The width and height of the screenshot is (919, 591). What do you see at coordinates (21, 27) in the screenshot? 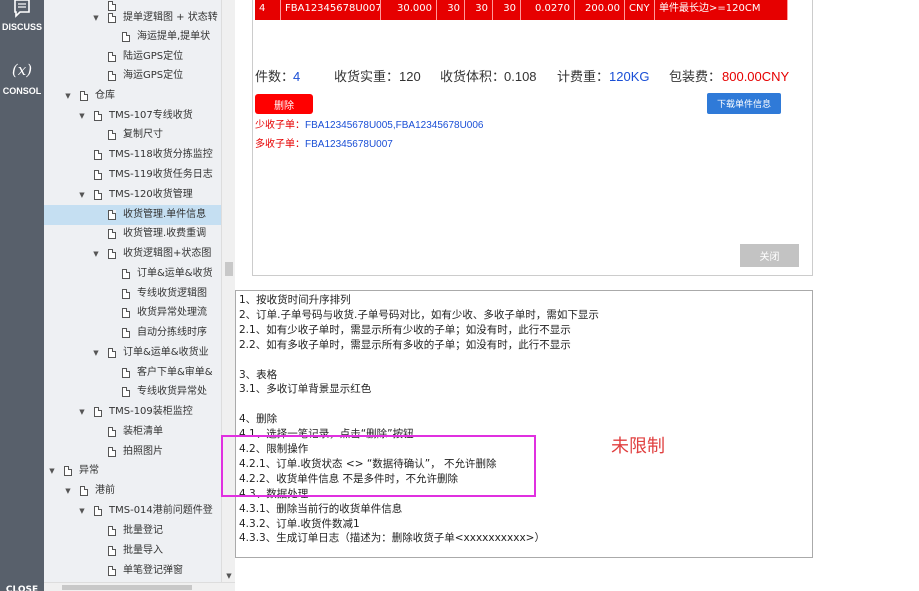
I see `rail-discuss-label: DISCUSS` at bounding box center [21, 27].